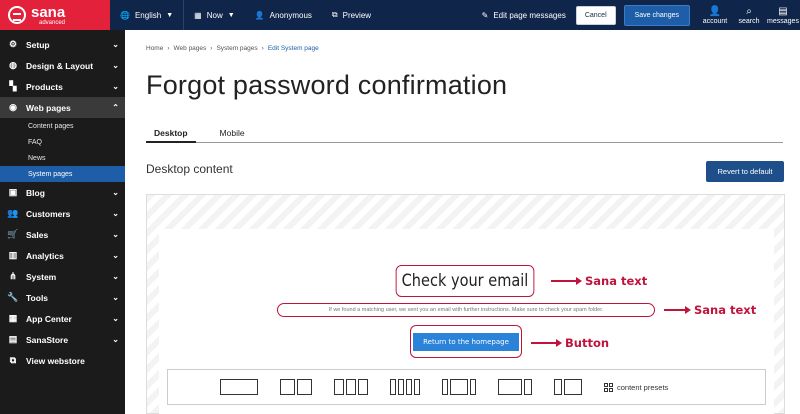  What do you see at coordinates (45, 255) in the screenshot?
I see `sidebar-item-label: Analytics` at bounding box center [45, 255].